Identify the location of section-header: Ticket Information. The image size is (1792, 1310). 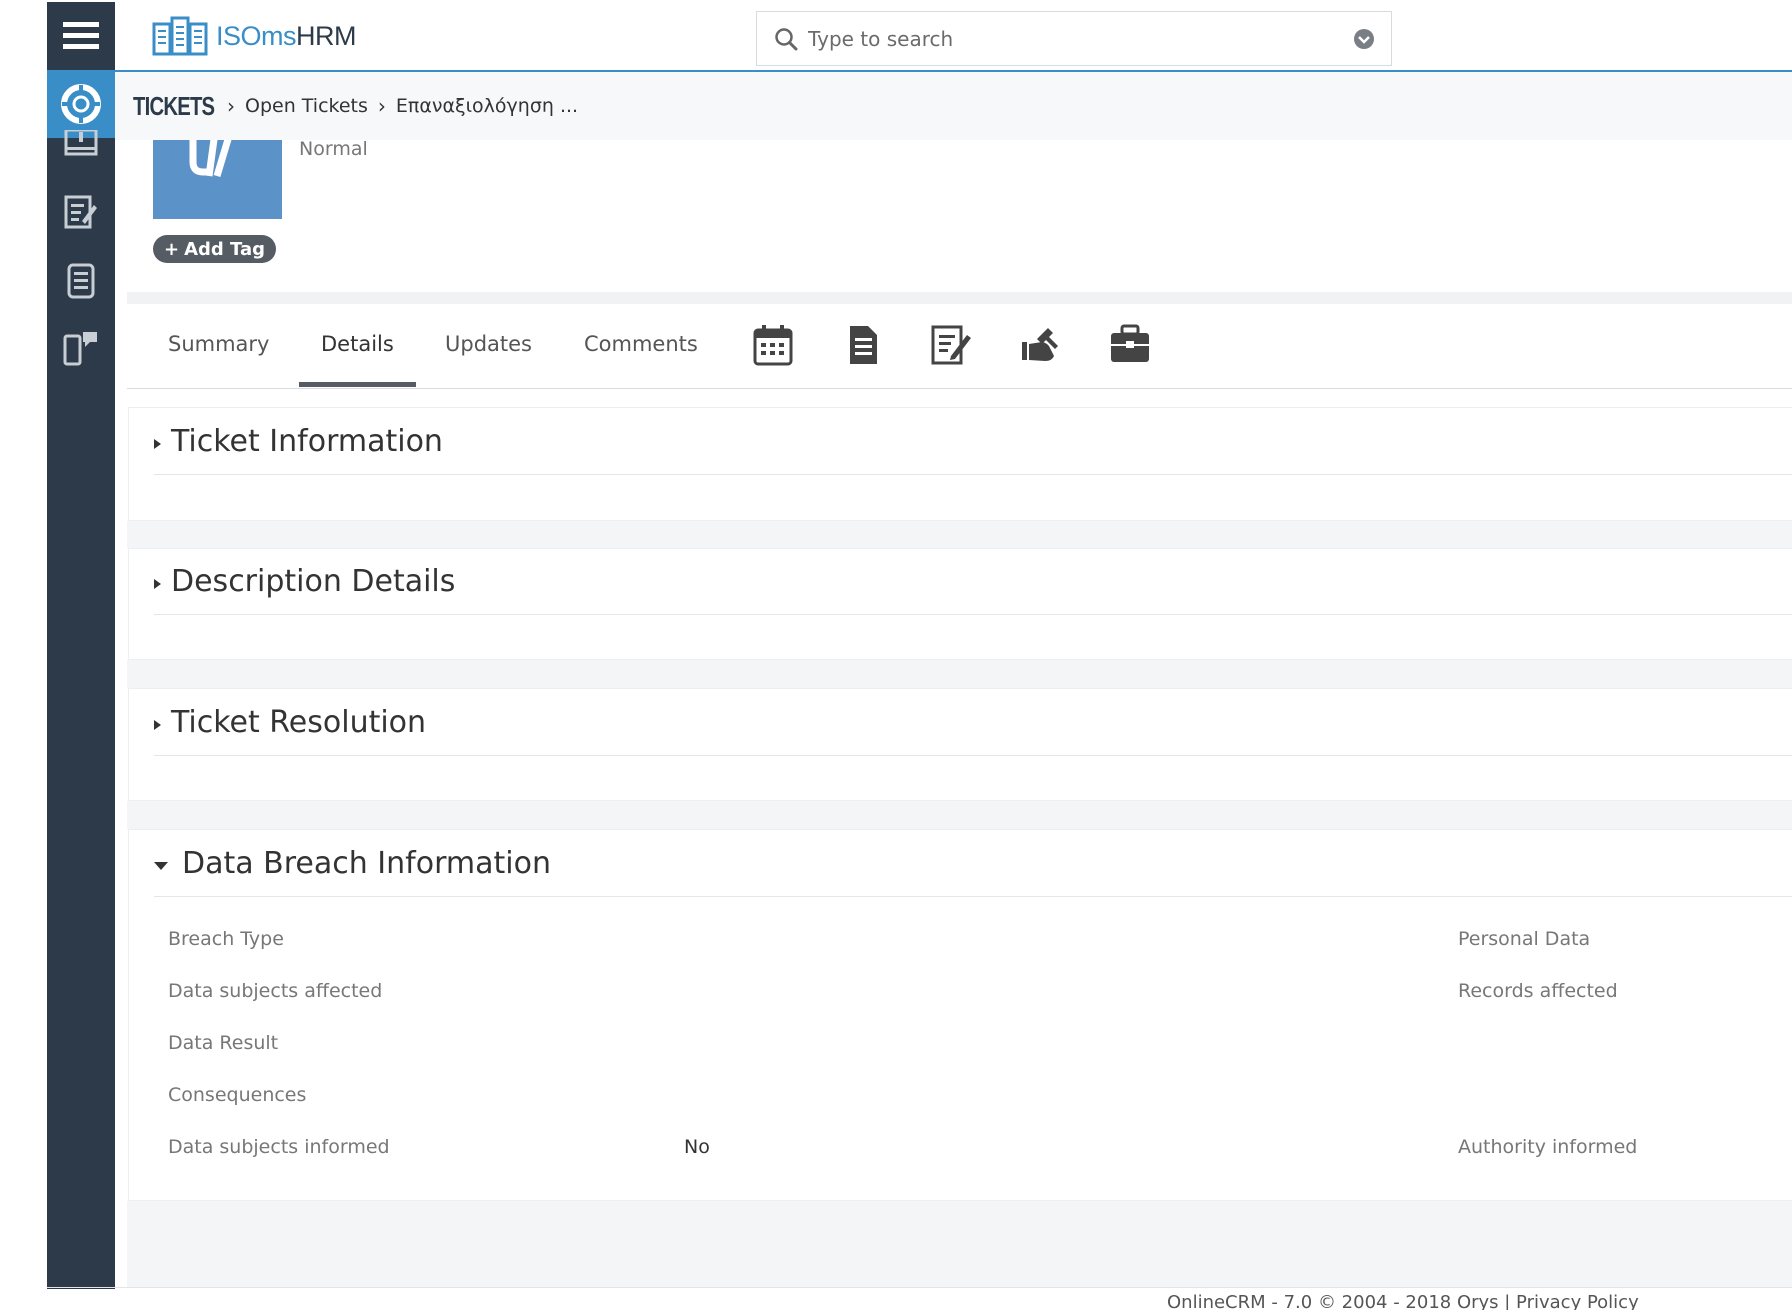
(298, 441).